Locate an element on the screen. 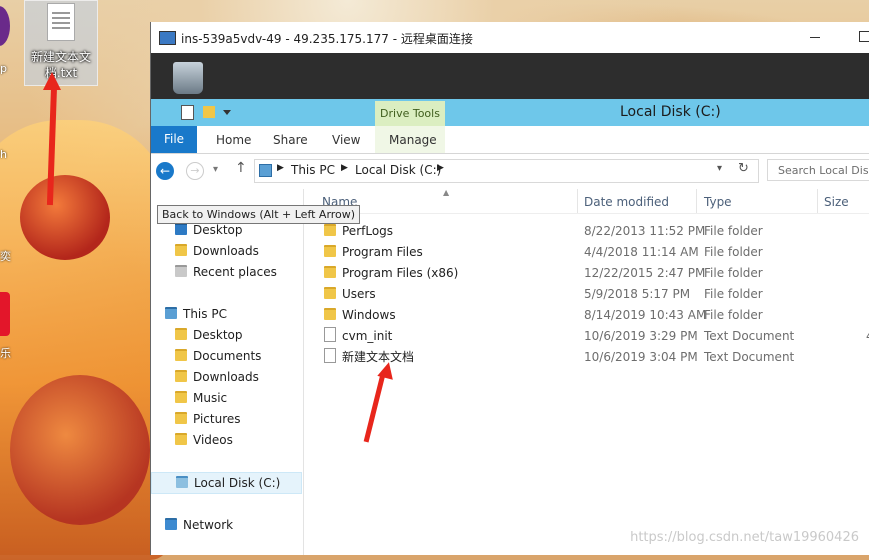 The image size is (869, 560). drive-tools-context-label: Drive Tools is located at coordinates (410, 113).